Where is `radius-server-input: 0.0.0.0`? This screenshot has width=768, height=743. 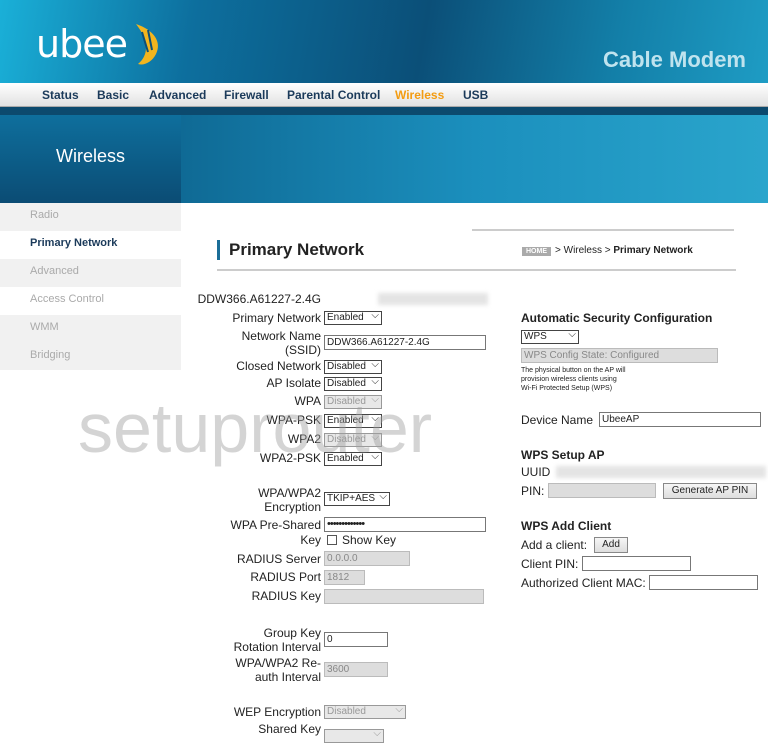
radius-server-input: 0.0.0.0 is located at coordinates (367, 558).